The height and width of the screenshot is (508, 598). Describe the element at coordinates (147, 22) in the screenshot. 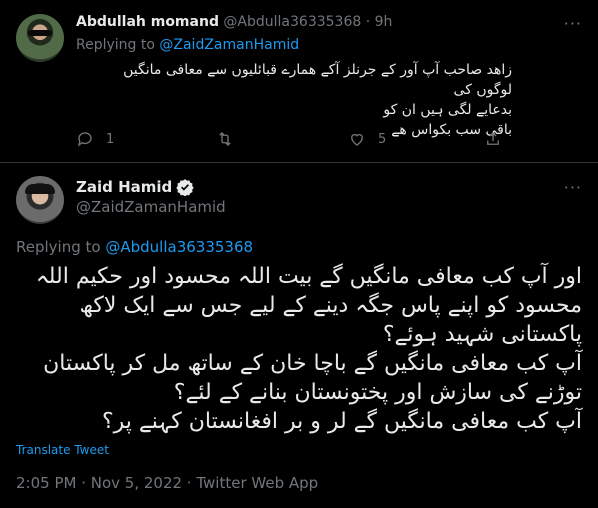

I see `author-name: Abdullah momand` at that location.